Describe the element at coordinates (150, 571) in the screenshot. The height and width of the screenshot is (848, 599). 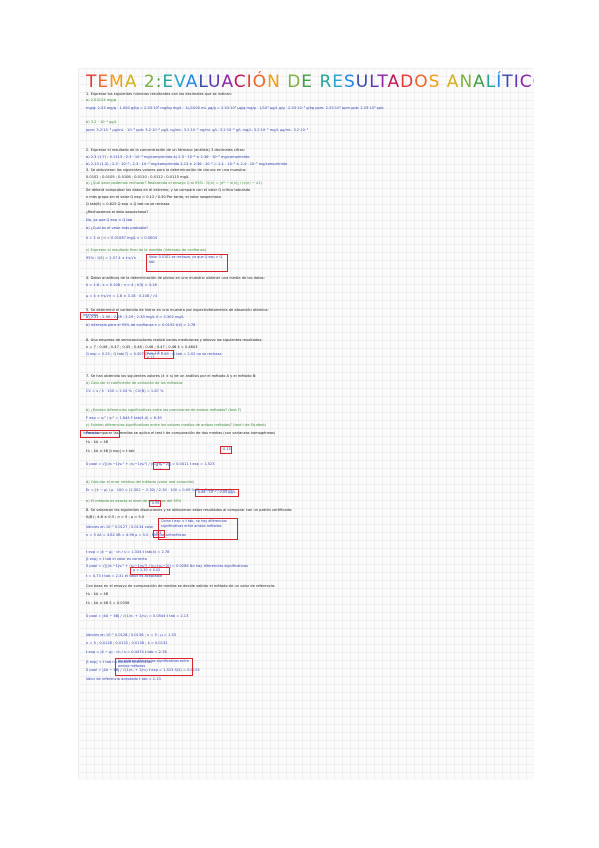
I see `result-box: µ = 2.30 ± 0.02` at that location.